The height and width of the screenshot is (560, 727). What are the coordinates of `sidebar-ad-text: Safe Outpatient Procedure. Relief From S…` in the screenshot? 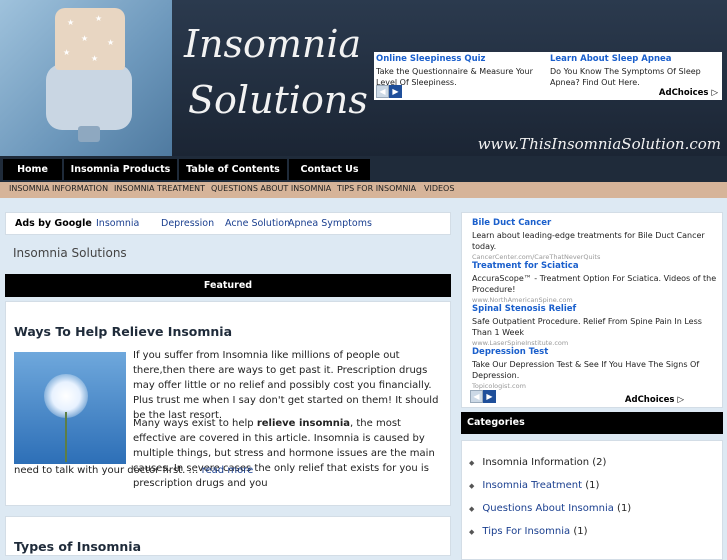 It's located at (587, 327).